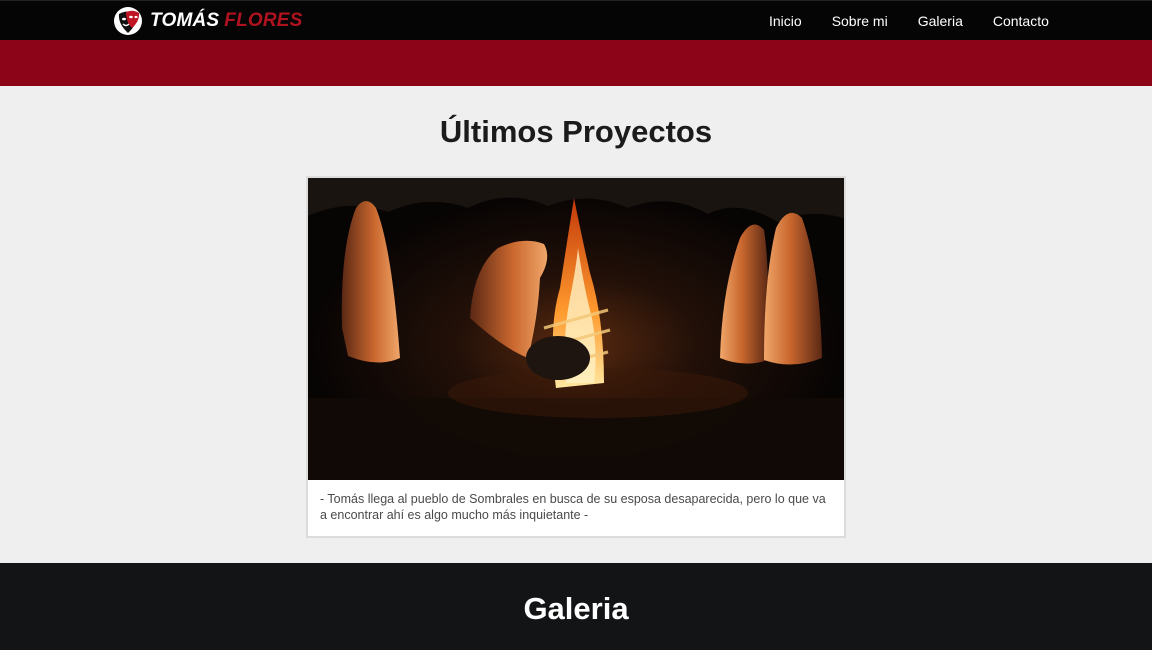 The width and height of the screenshot is (1152, 650). What do you see at coordinates (128, 21) in the screenshot?
I see `theater-masks-icon` at bounding box center [128, 21].